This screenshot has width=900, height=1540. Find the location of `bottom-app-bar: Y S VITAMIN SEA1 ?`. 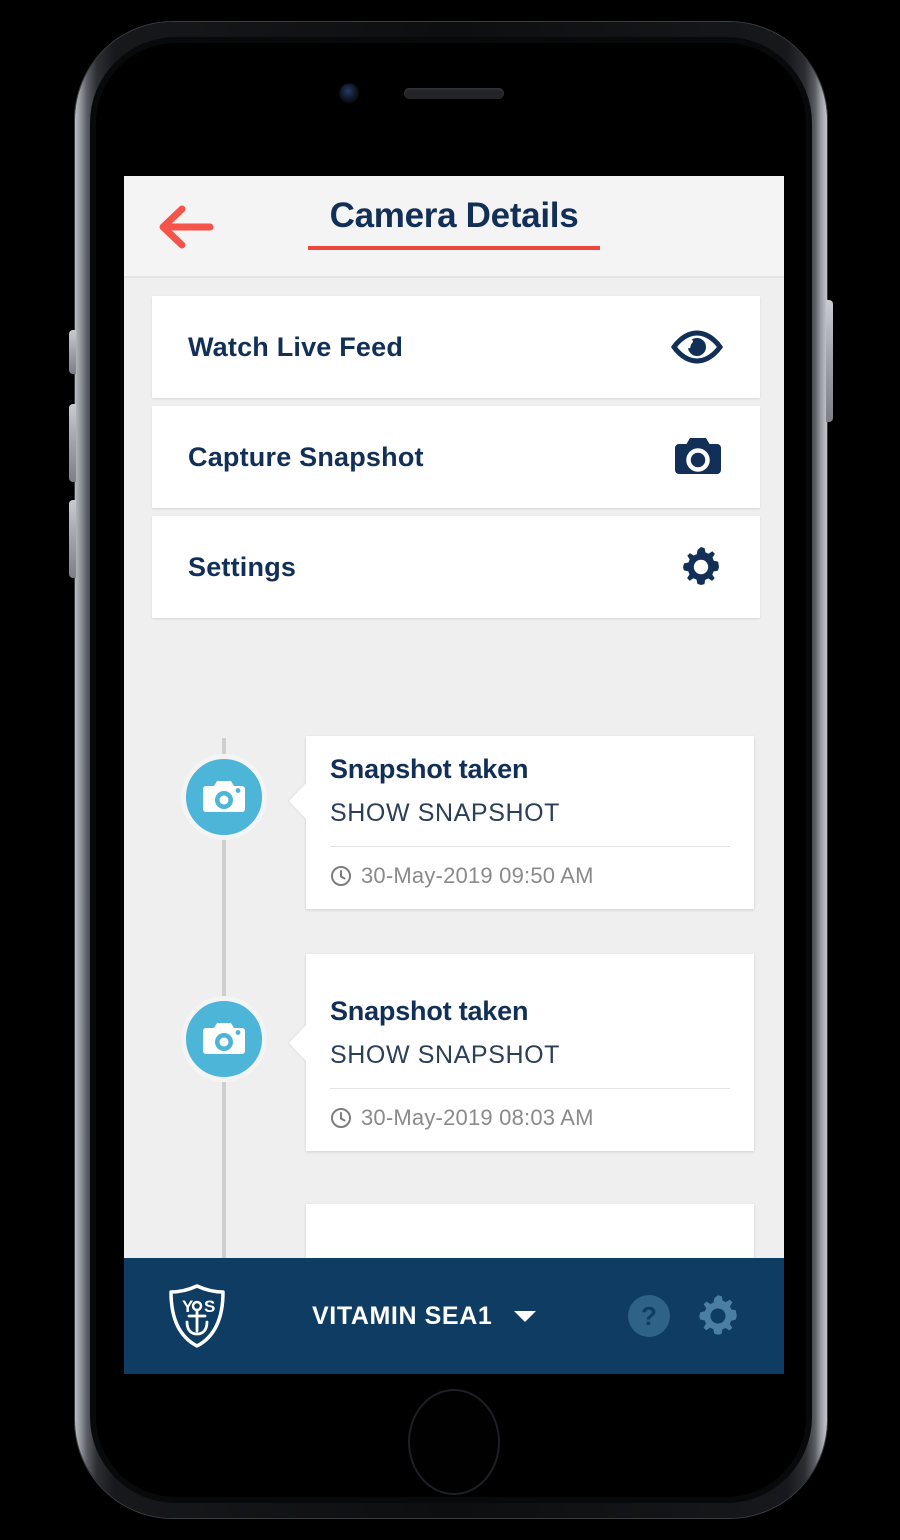

bottom-app-bar: Y S VITAMIN SEA1 ? is located at coordinates (454, 1316).